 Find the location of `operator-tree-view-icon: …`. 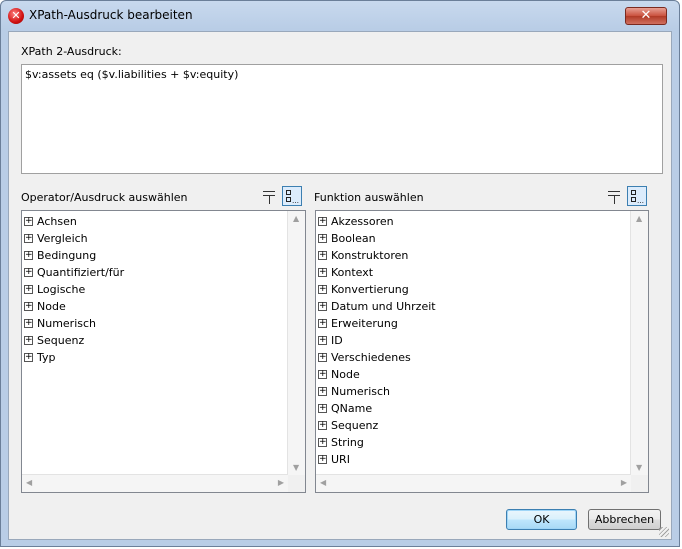

operator-tree-view-icon: … is located at coordinates (292, 196).